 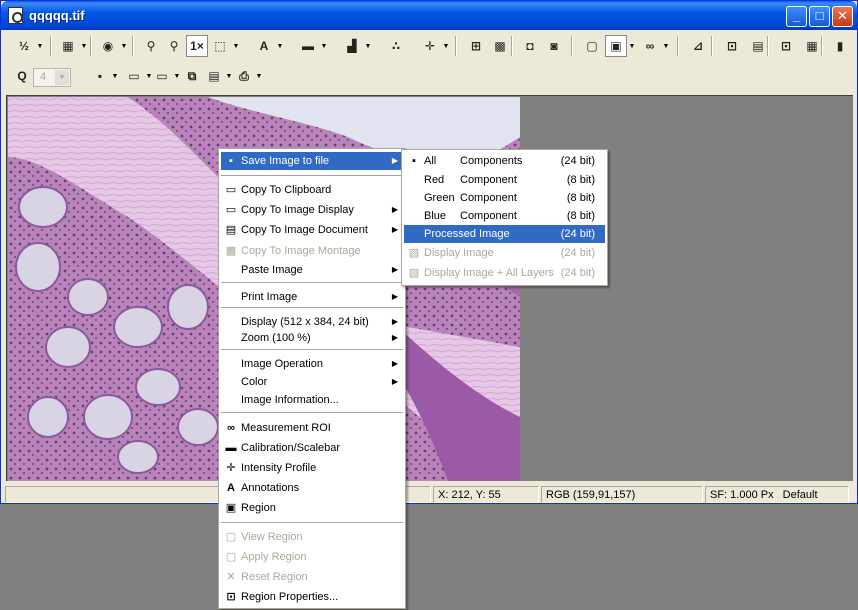 I want to click on selection-icon: ⬚, so click(x=220, y=46).